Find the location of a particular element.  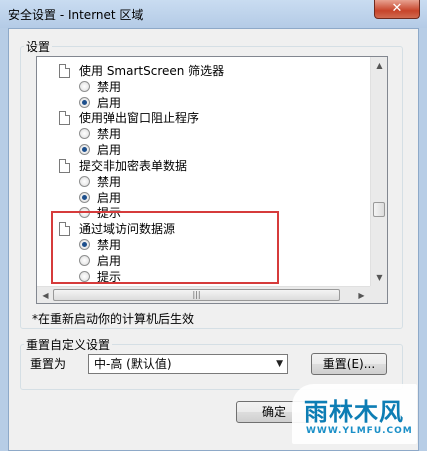

horizontal-scroll-thumb: ||| is located at coordinates (196, 295).